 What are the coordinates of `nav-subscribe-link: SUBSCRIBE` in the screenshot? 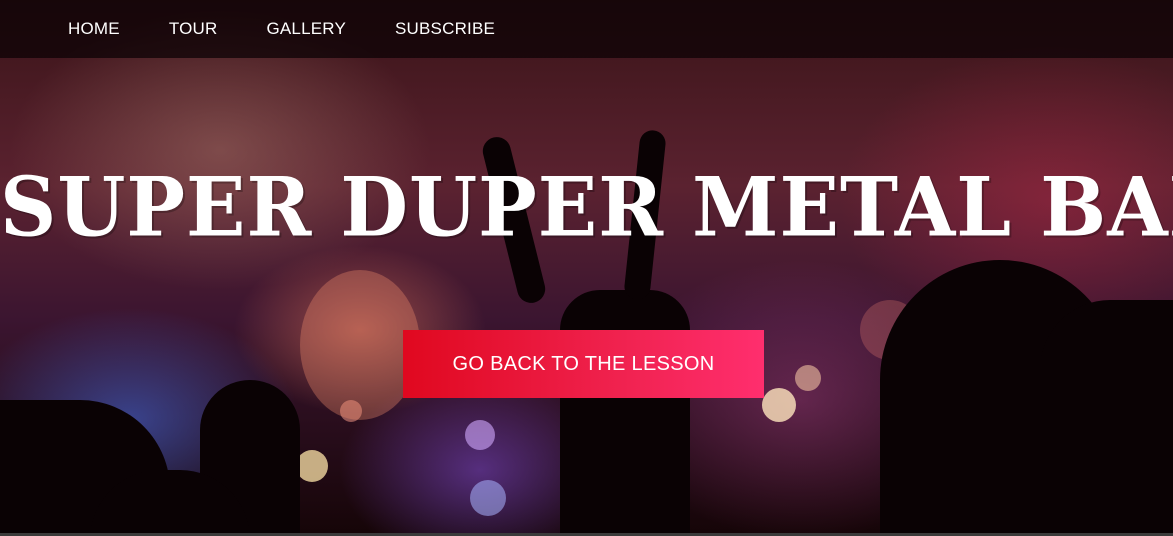 It's located at (445, 29).